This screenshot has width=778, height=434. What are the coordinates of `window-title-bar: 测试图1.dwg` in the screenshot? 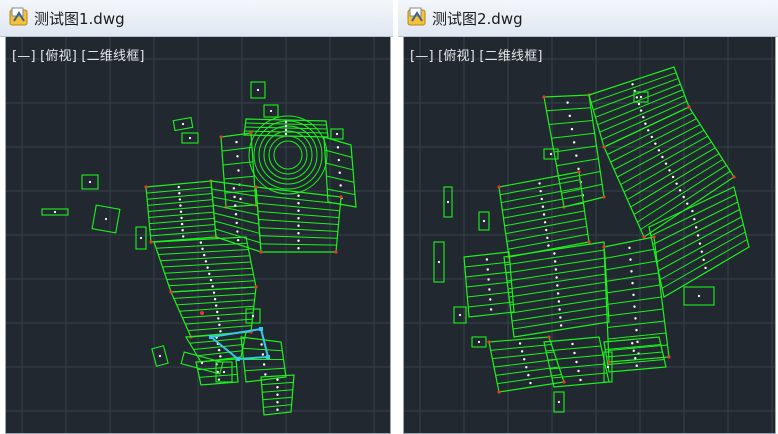 It's located at (196, 18).